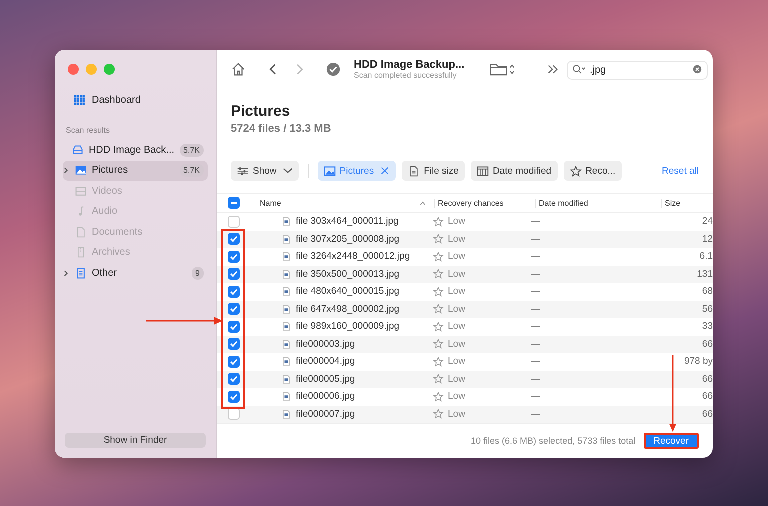 This screenshot has width=768, height=506. Describe the element at coordinates (697, 69) in the screenshot. I see `clear-icon` at that location.